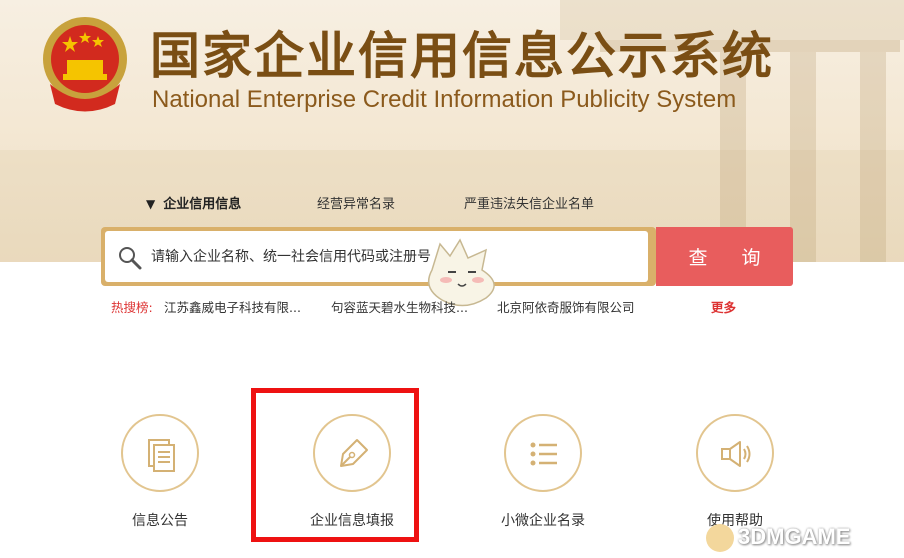 This screenshot has height=558, width=904. What do you see at coordinates (566, 306) in the screenshot?
I see `hot-search-item: 北京阿依奇服饰有限公司` at bounding box center [566, 306].